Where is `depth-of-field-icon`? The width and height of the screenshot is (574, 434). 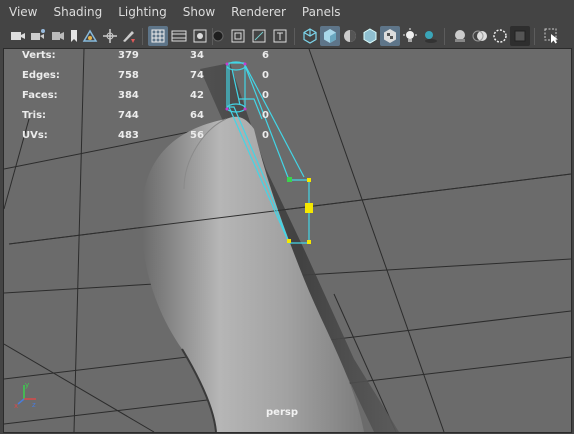 depth-of-field-icon is located at coordinates (520, 36).